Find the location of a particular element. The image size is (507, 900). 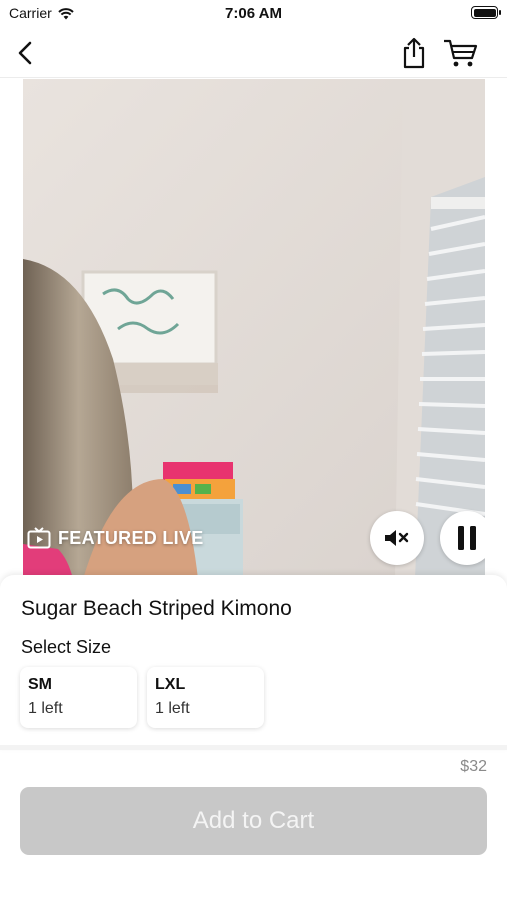

featured-live-label: FEATURED LIVE is located at coordinates (115, 538).